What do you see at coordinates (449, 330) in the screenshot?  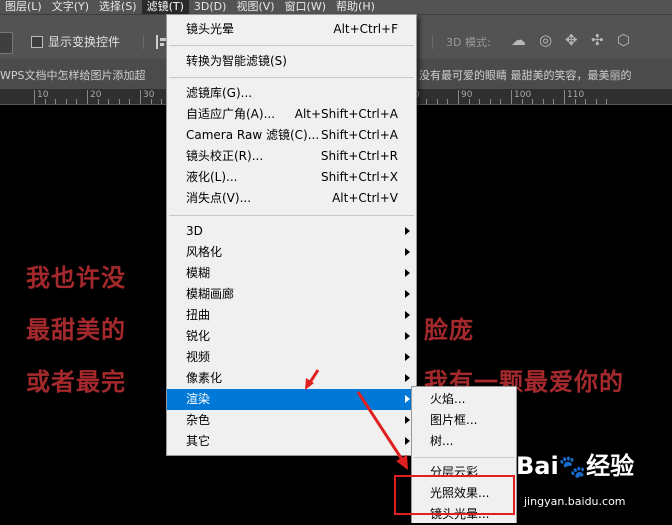 I see `canvas-text-line2-right: 脸庞` at bounding box center [449, 330].